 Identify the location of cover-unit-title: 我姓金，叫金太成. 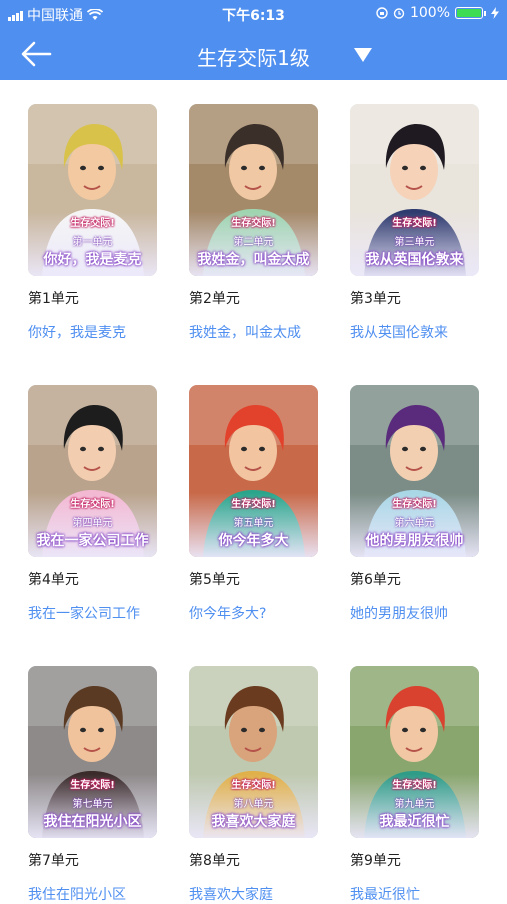
(253, 260).